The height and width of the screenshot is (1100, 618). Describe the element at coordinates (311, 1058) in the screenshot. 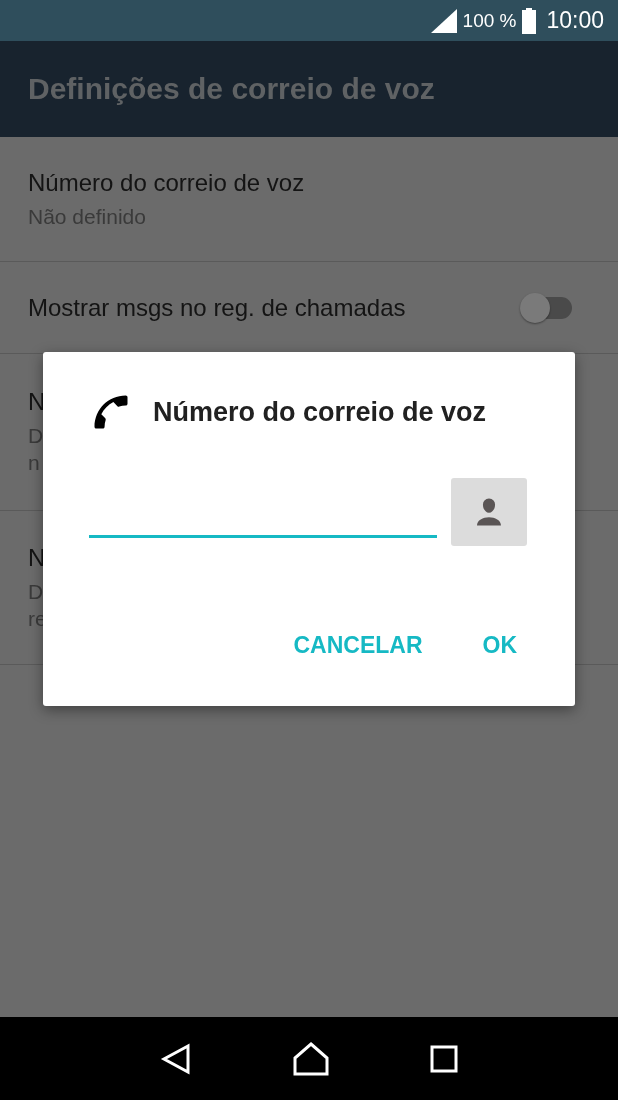

I see `home-icon` at that location.